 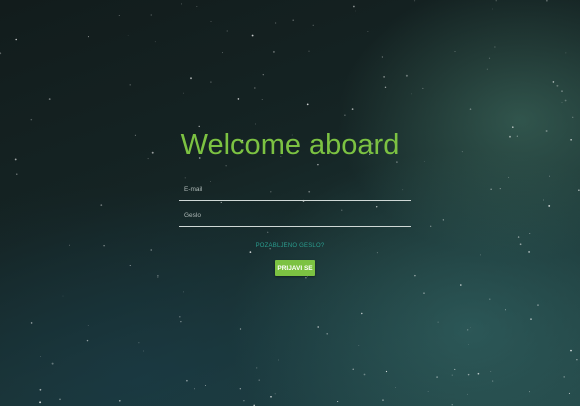 I want to click on page-title: Welcome aboard, so click(x=290, y=145).